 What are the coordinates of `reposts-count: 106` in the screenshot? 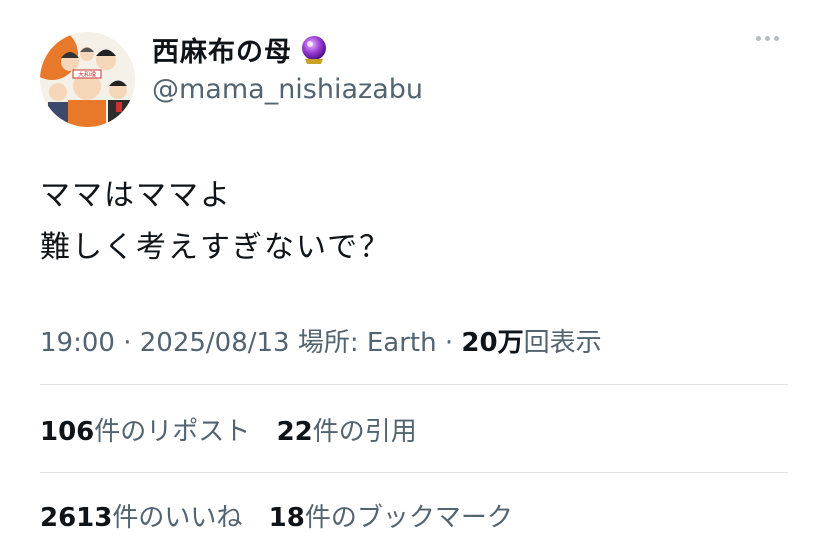 It's located at (67, 432).